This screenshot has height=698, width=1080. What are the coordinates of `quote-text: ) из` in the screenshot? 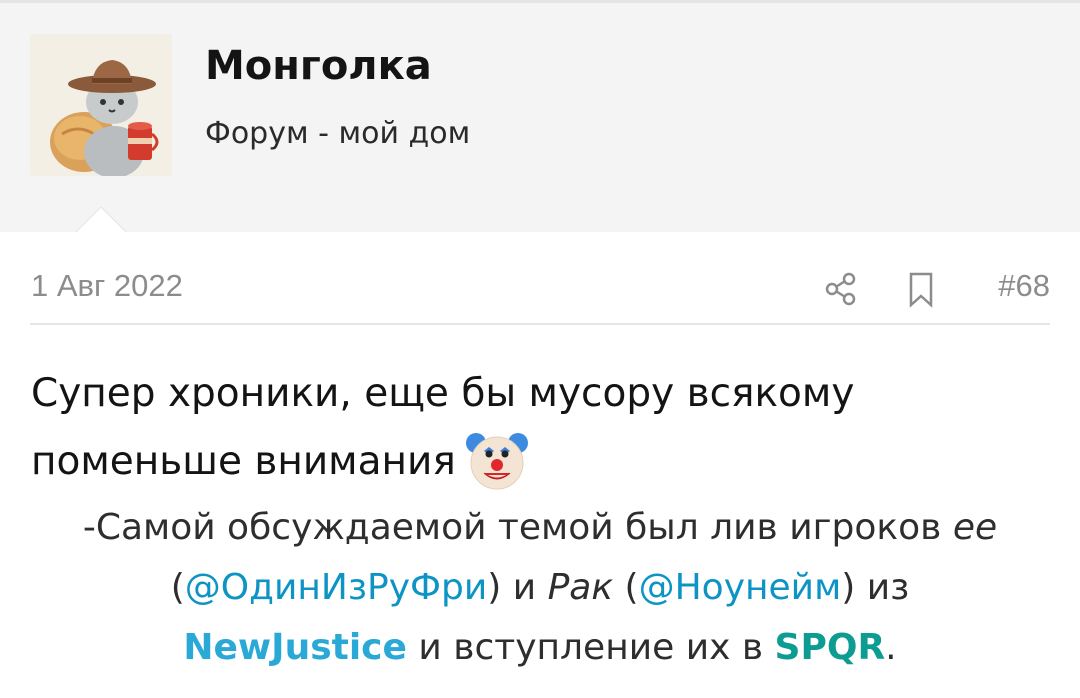 It's located at (875, 587).